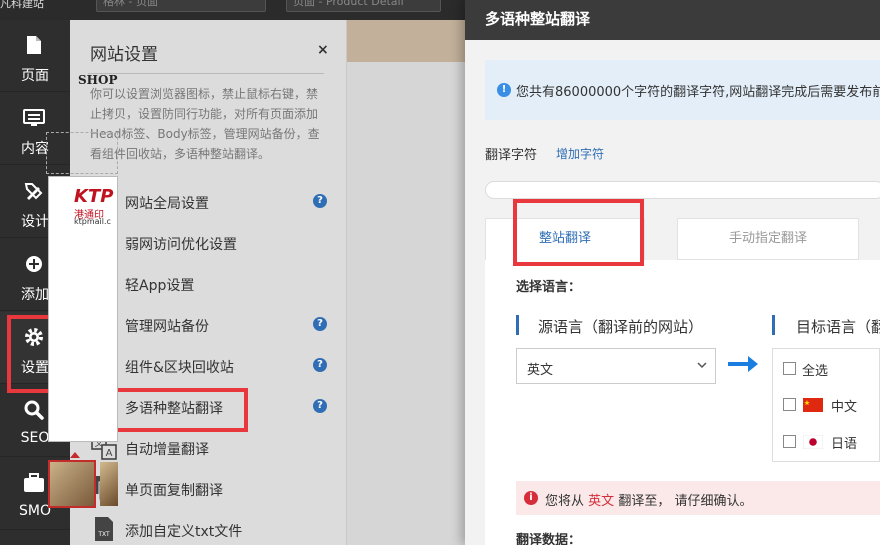 The image size is (880, 545). Describe the element at coordinates (549, 539) in the screenshot. I see `translation-data-label: 翻译数据：` at that location.